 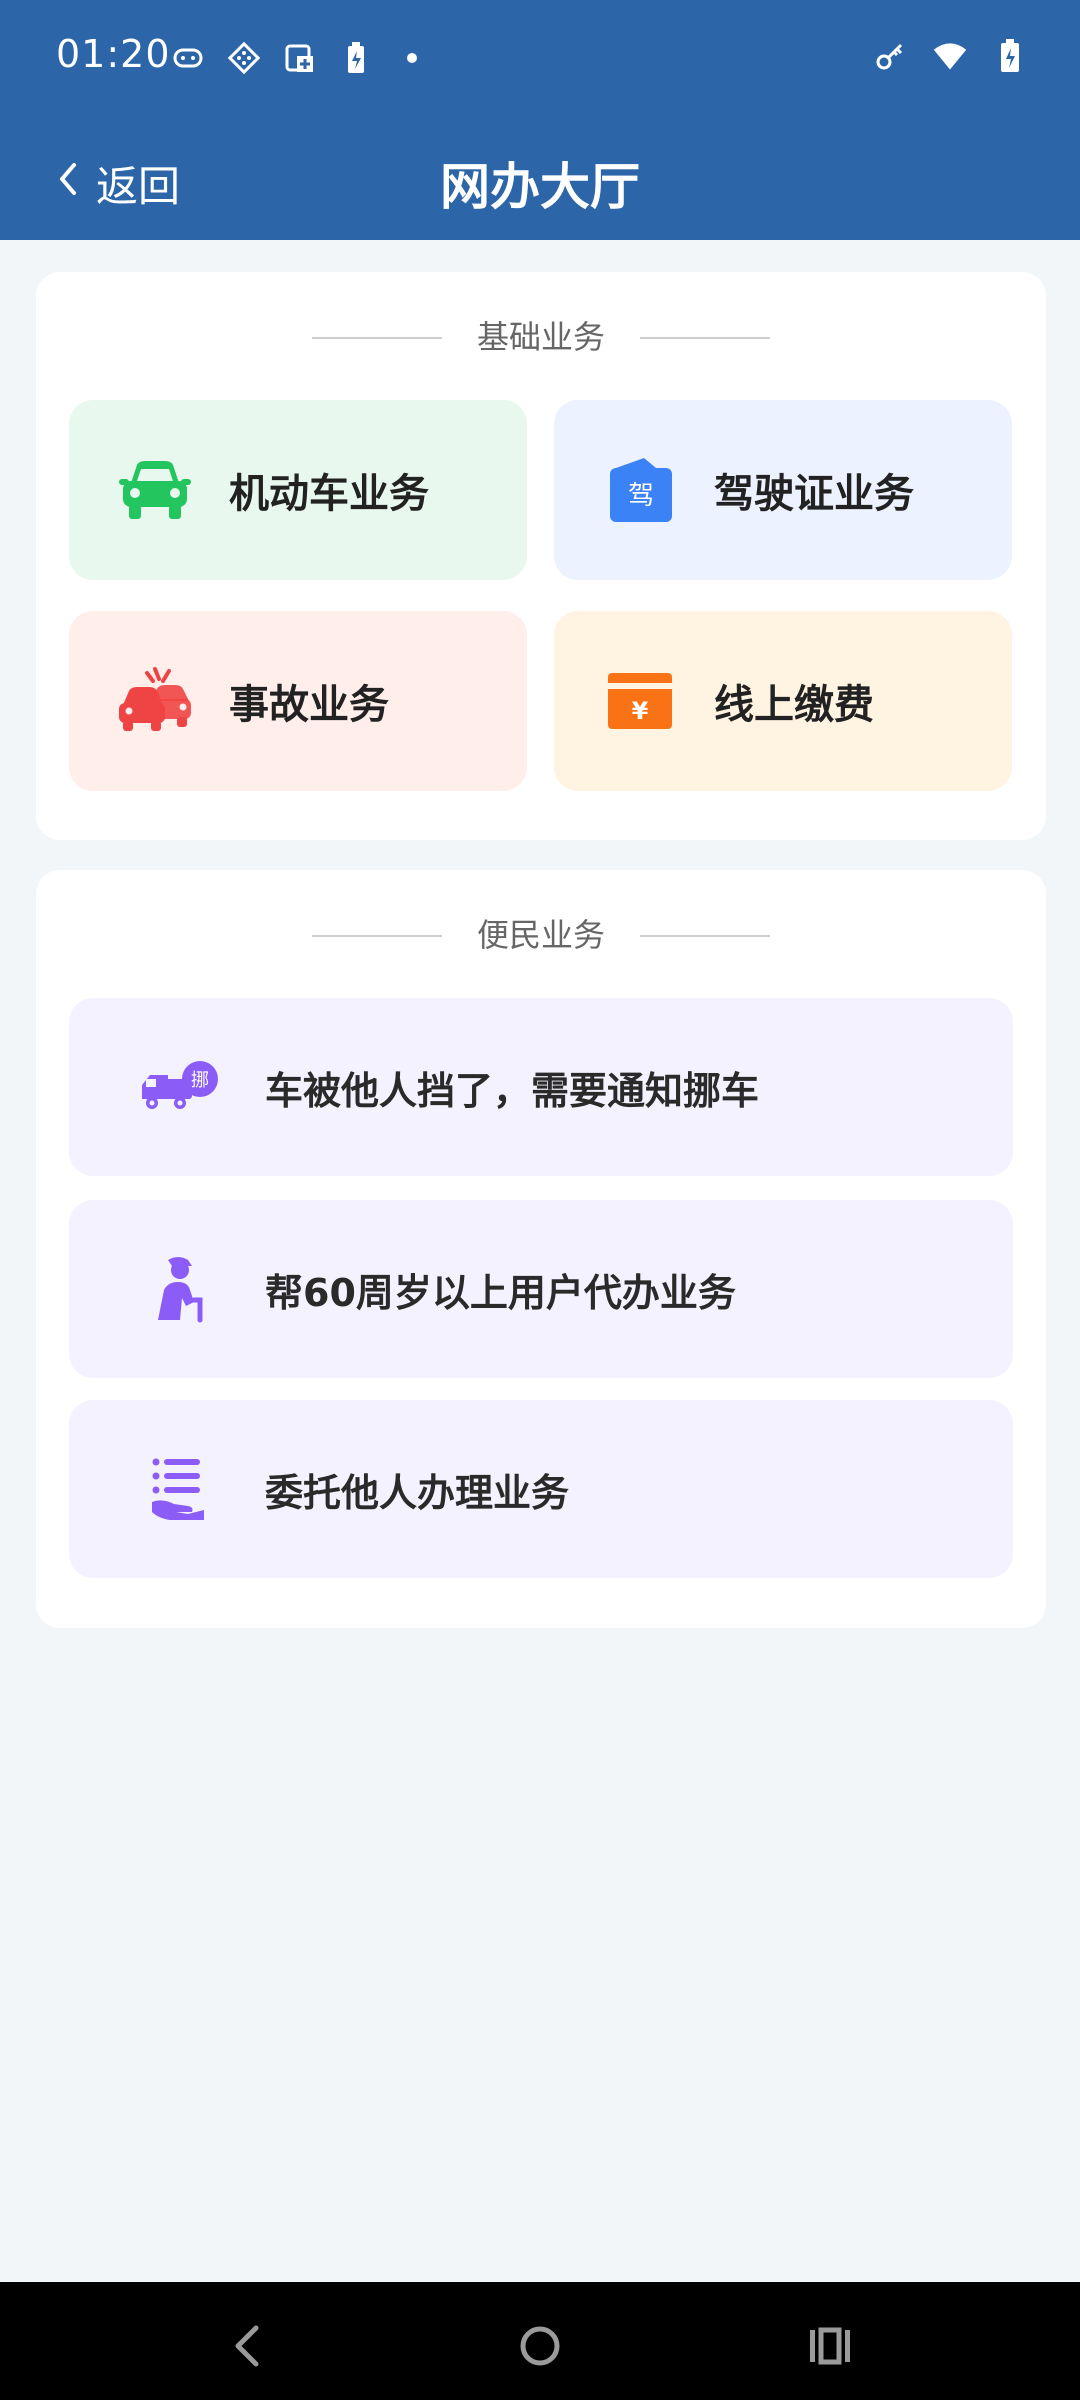 I want to click on tile-label: 线上缴费, so click(x=794, y=705).